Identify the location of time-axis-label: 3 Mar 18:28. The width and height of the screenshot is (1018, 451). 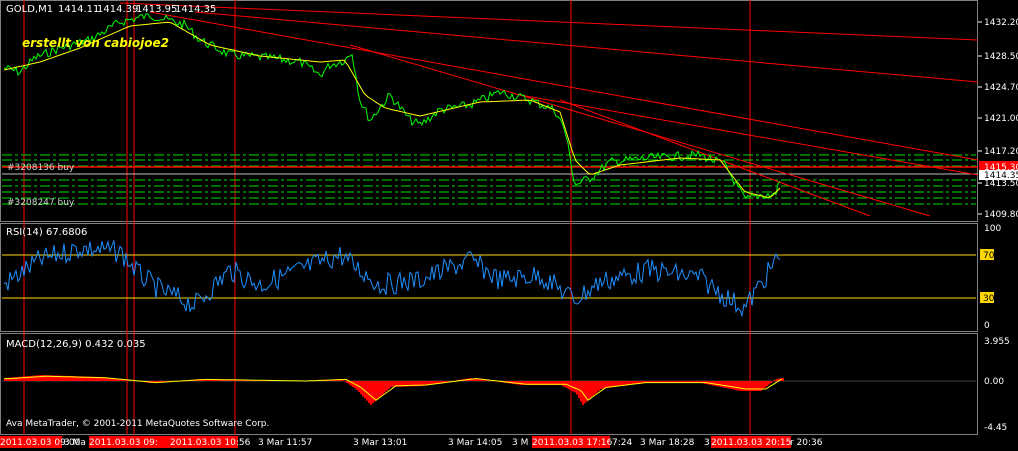
(667, 443).